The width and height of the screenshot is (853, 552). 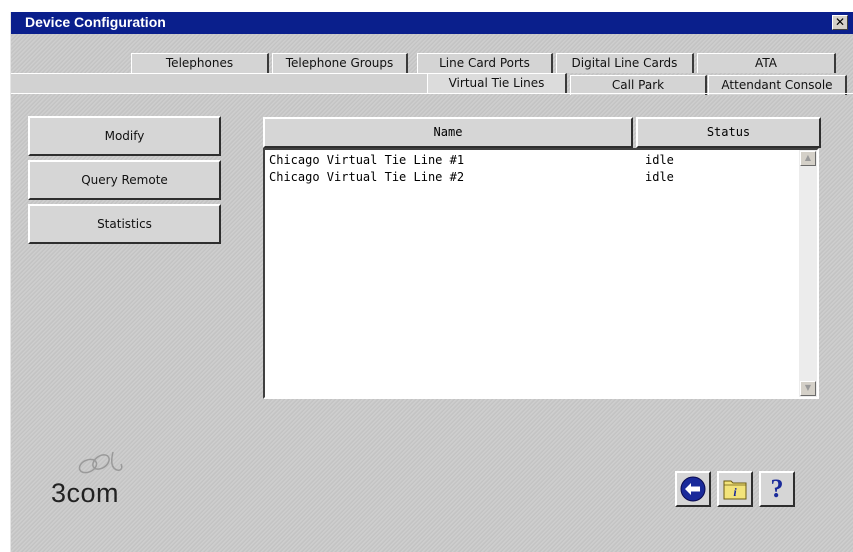 What do you see at coordinates (529, 178) in the screenshot?
I see `list-item: Chicago Virtual Tie Line #2 idle` at bounding box center [529, 178].